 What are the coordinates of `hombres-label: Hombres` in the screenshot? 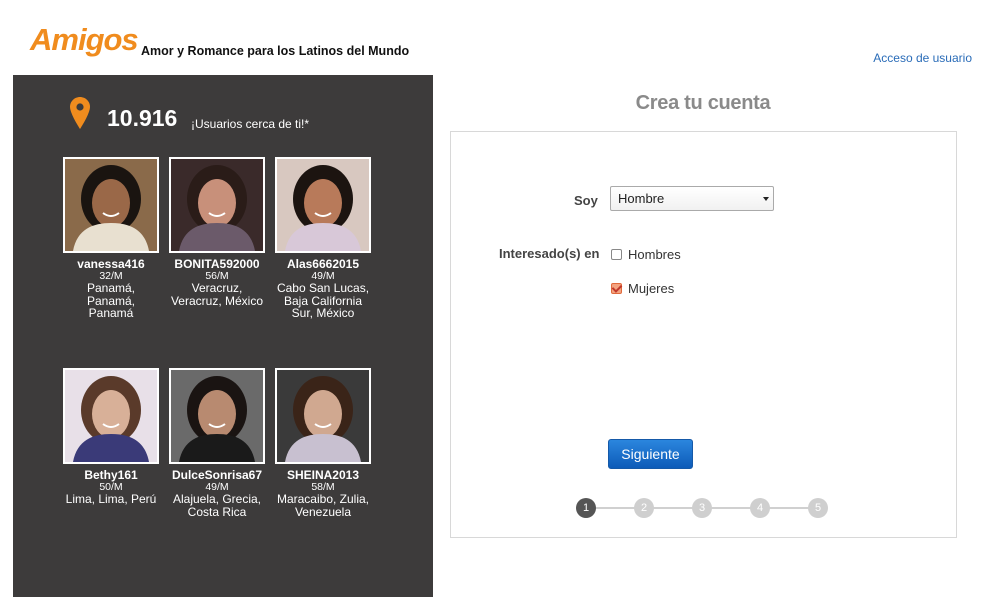 It's located at (654, 254).